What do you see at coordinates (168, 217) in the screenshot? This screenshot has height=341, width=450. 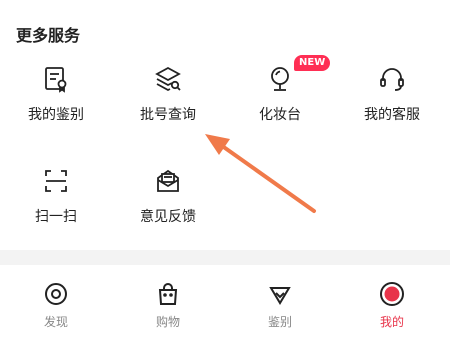 I see `service-label: 意见反馈` at bounding box center [168, 217].